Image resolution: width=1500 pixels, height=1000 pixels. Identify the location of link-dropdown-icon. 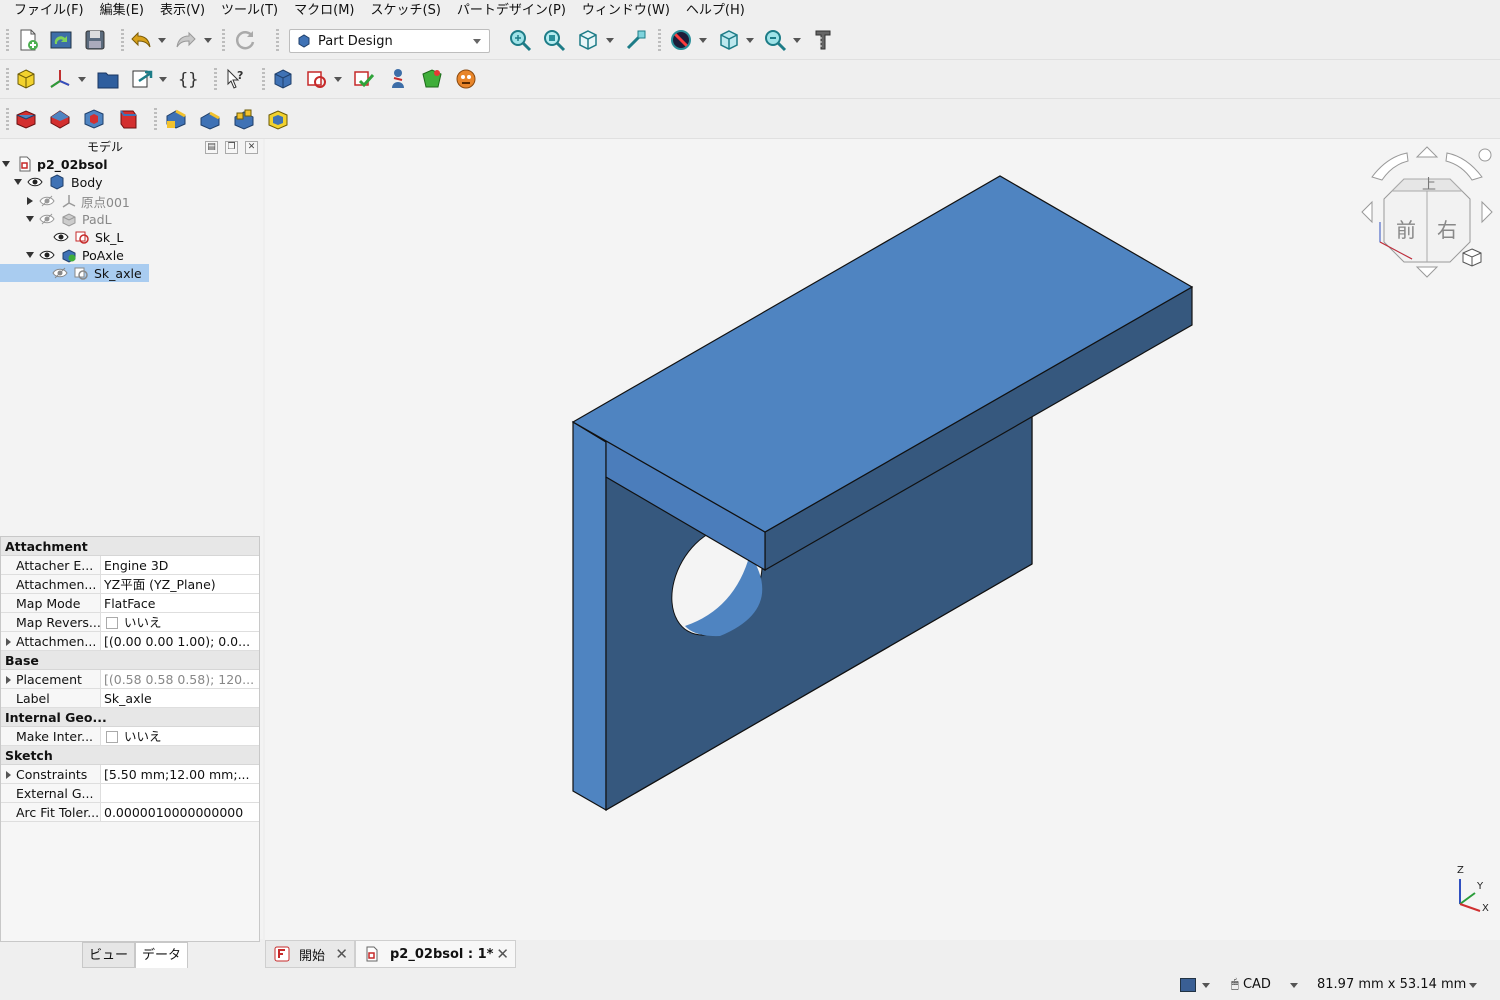
(163, 79).